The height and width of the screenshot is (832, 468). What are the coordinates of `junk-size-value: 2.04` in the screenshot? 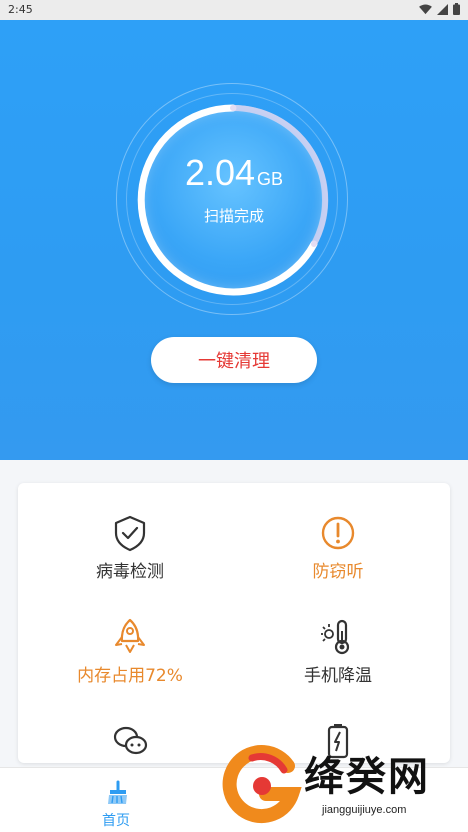 It's located at (220, 172).